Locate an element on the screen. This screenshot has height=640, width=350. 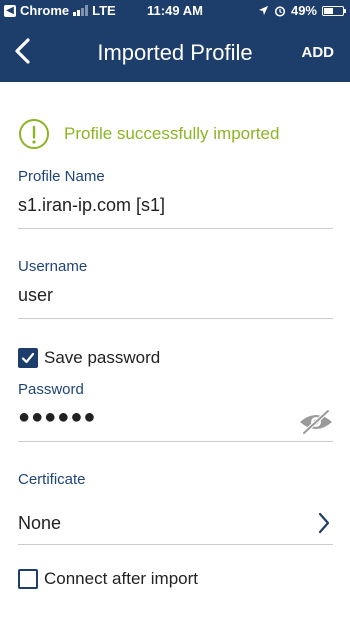
info-circle-icon is located at coordinates (34, 134).